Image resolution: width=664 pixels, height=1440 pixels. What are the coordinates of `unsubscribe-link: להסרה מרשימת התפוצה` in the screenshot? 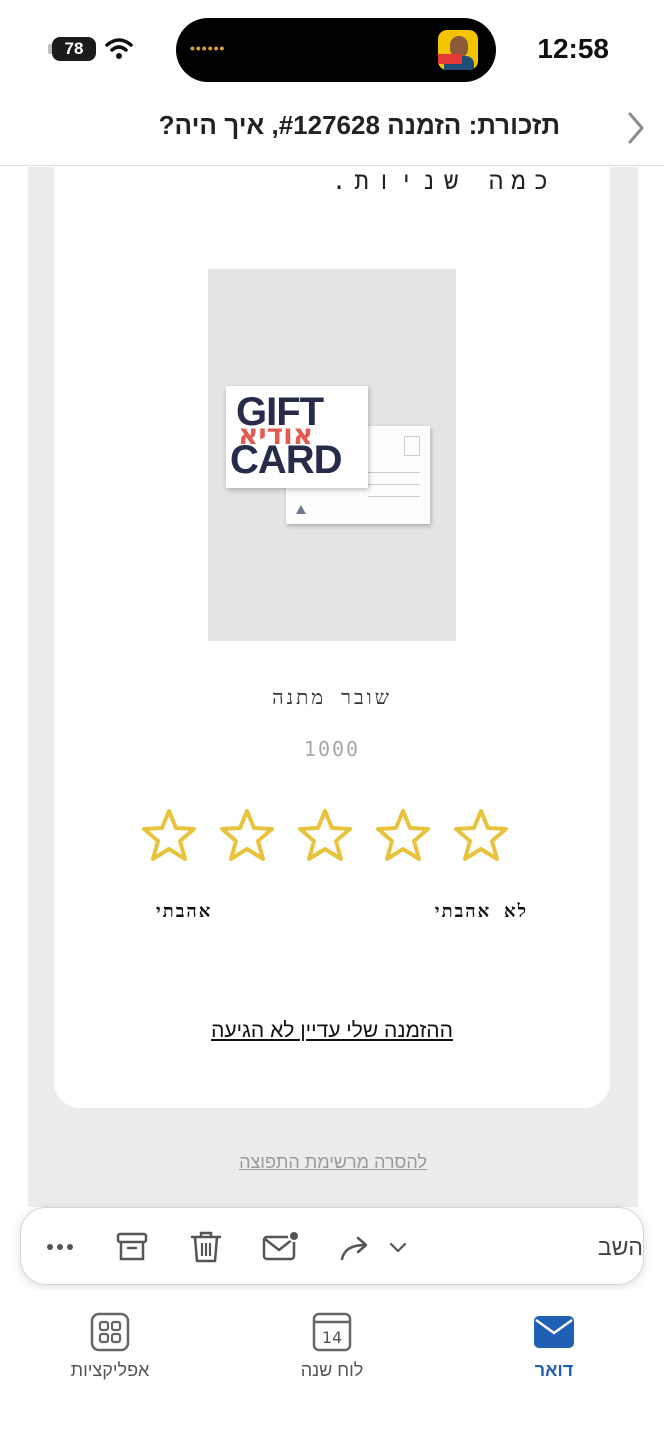 It's located at (333, 1162).